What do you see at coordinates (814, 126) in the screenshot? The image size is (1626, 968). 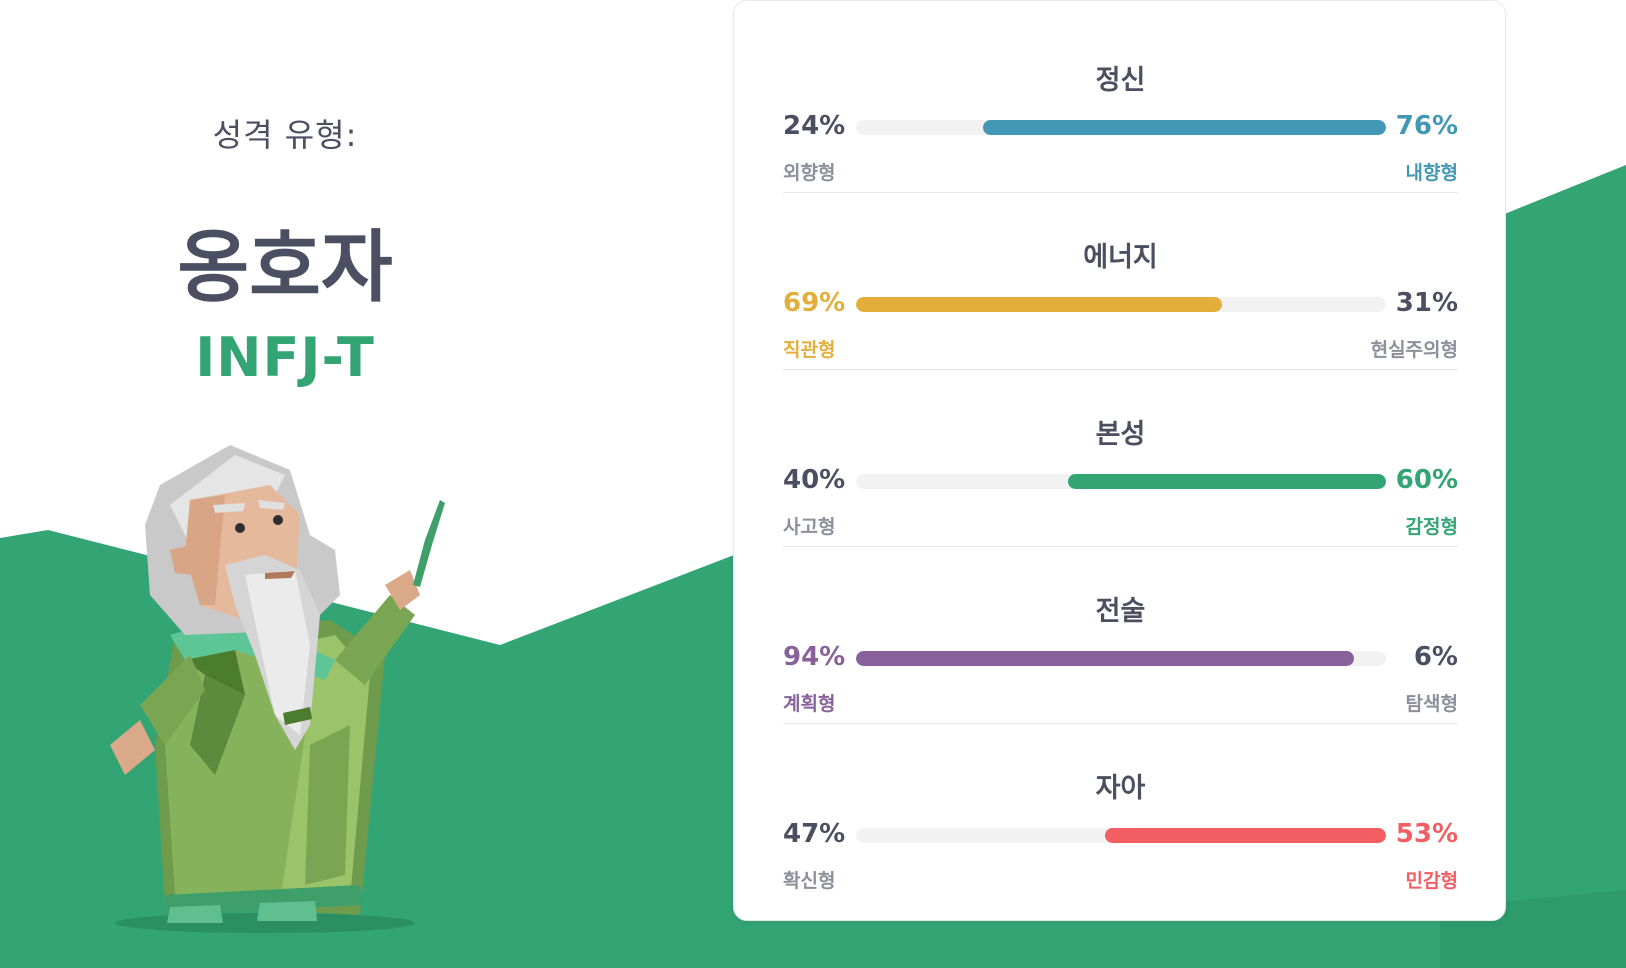 I see `left-percent: 24%` at bounding box center [814, 126].